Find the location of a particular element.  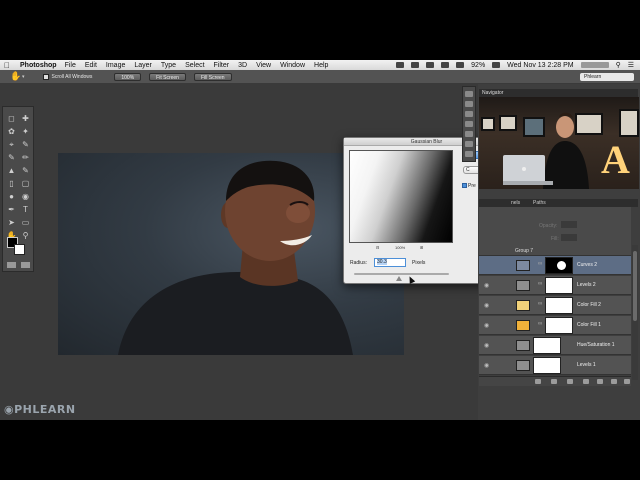

layer-row-levels-1: ◉ Levels 1 is located at coordinates (555, 365).